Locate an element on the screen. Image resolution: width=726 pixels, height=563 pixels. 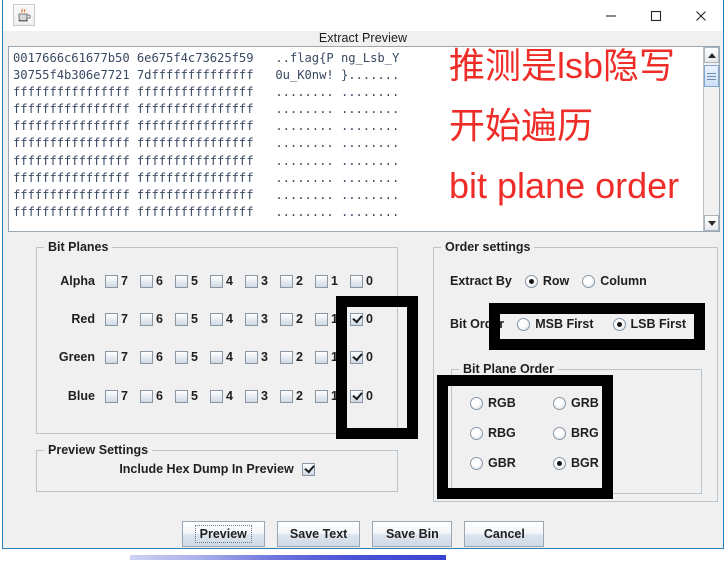
bit-order-lsb-first: LSB First is located at coordinates (649, 324).